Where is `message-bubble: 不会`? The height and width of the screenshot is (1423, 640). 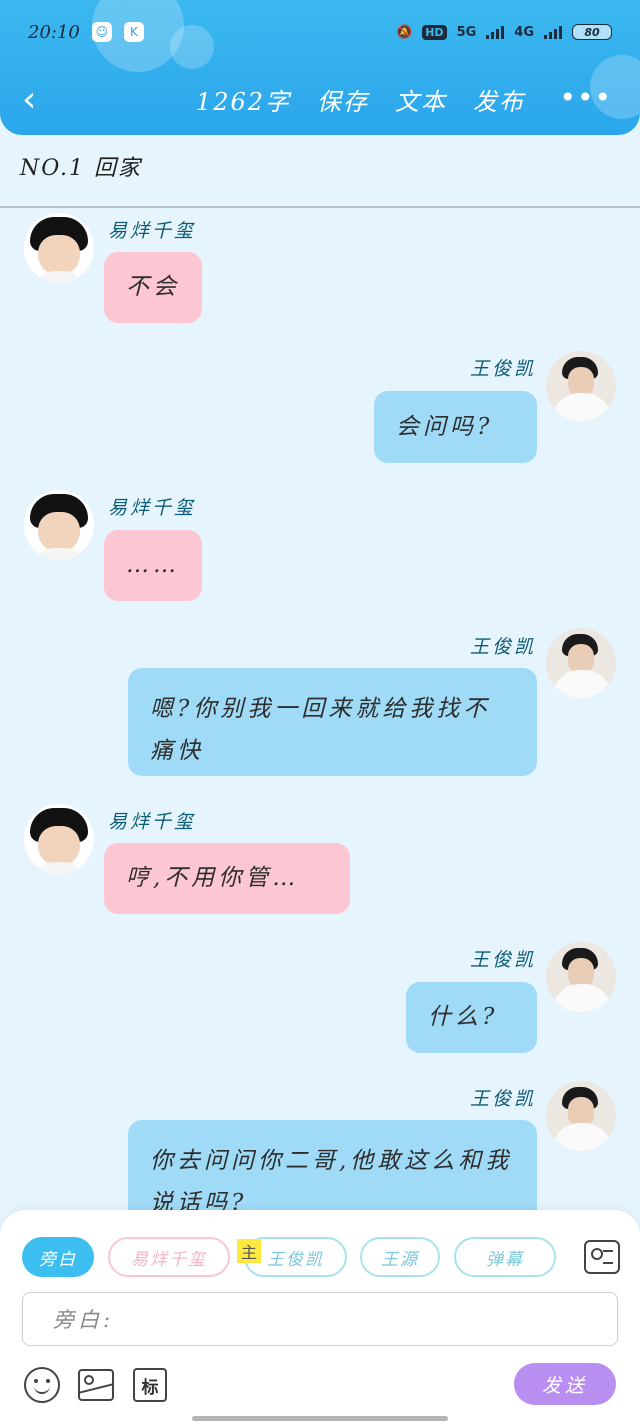 message-bubble: 不会 is located at coordinates (153, 287).